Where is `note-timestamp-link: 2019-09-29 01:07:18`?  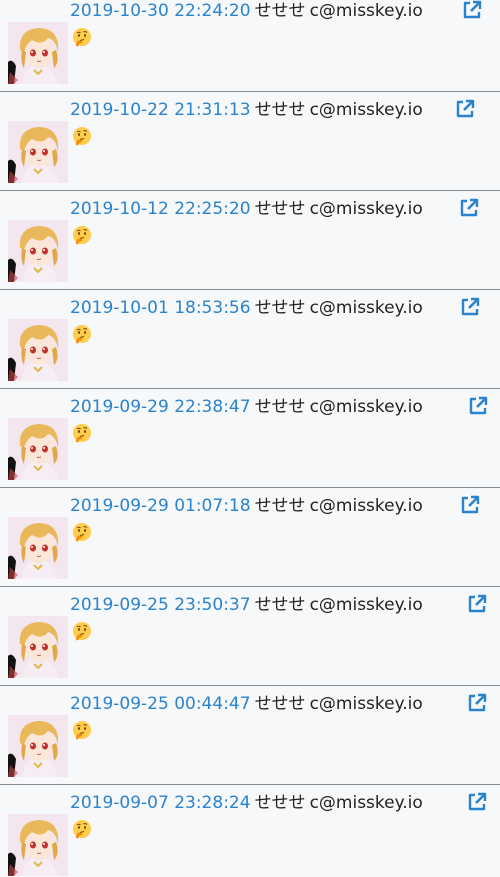 note-timestamp-link: 2019-09-29 01:07:18 is located at coordinates (160, 506).